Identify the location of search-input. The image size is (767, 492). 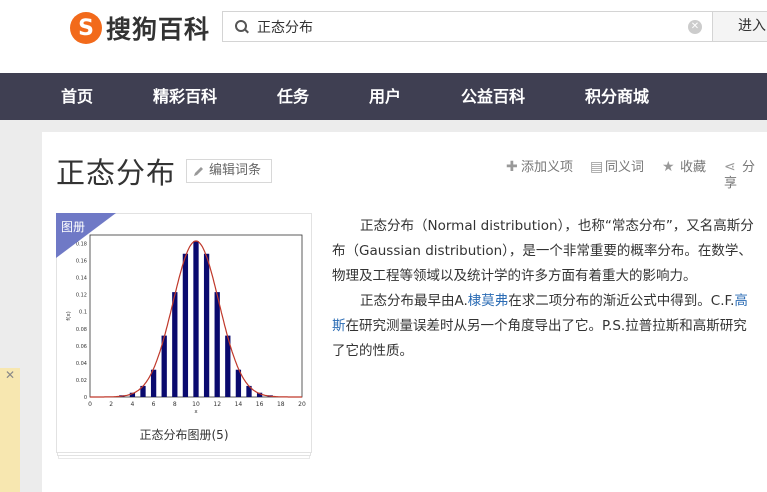
(467, 26).